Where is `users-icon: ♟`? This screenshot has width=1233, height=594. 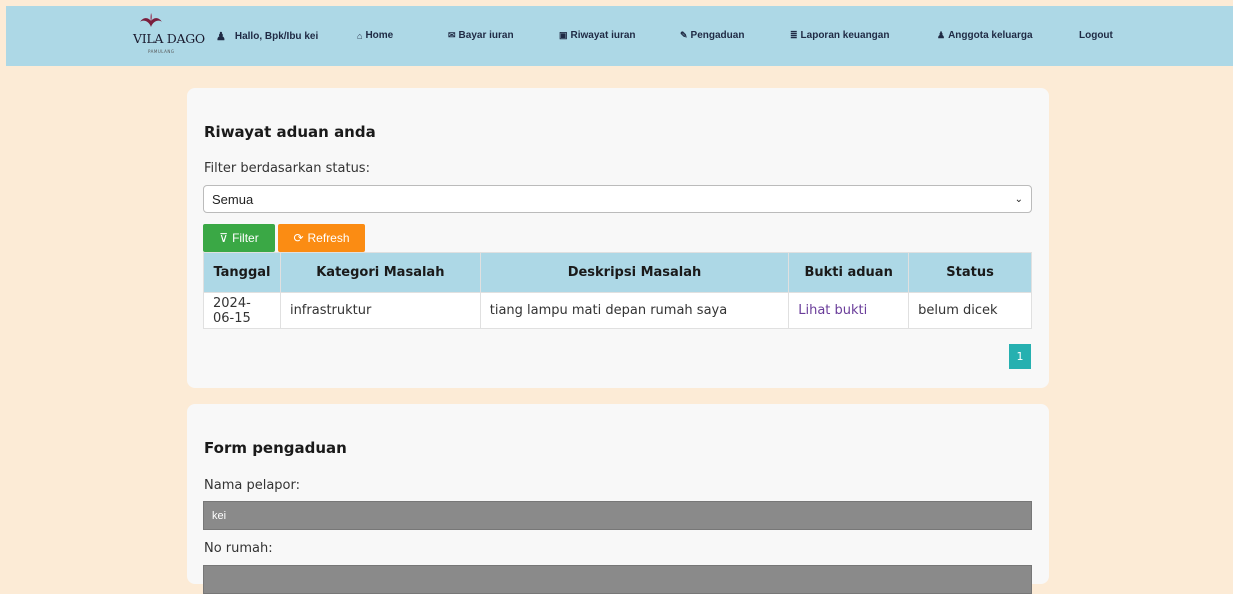 users-icon: ♟ is located at coordinates (941, 35).